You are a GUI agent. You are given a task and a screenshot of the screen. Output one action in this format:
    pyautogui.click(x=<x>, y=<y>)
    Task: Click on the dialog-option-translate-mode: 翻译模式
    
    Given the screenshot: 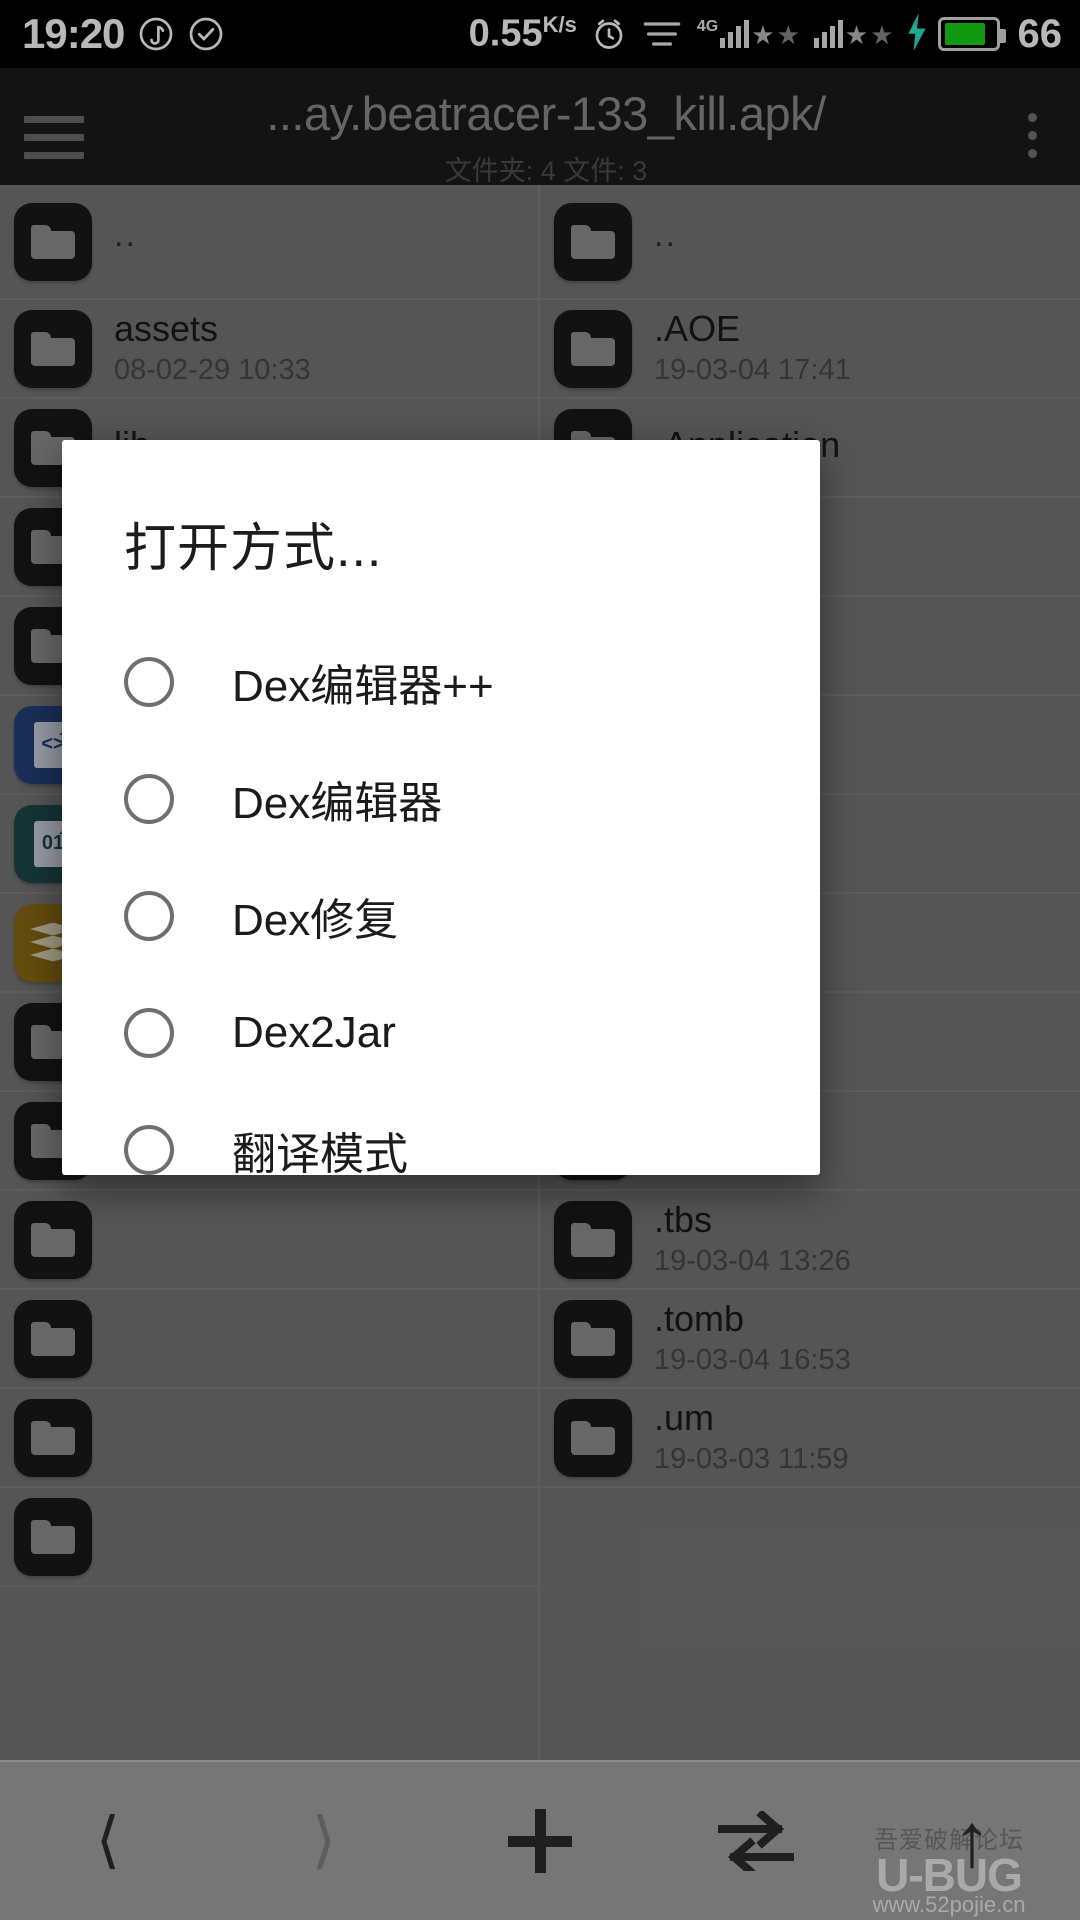 What is the action you would take?
    pyautogui.click(x=441, y=1149)
    